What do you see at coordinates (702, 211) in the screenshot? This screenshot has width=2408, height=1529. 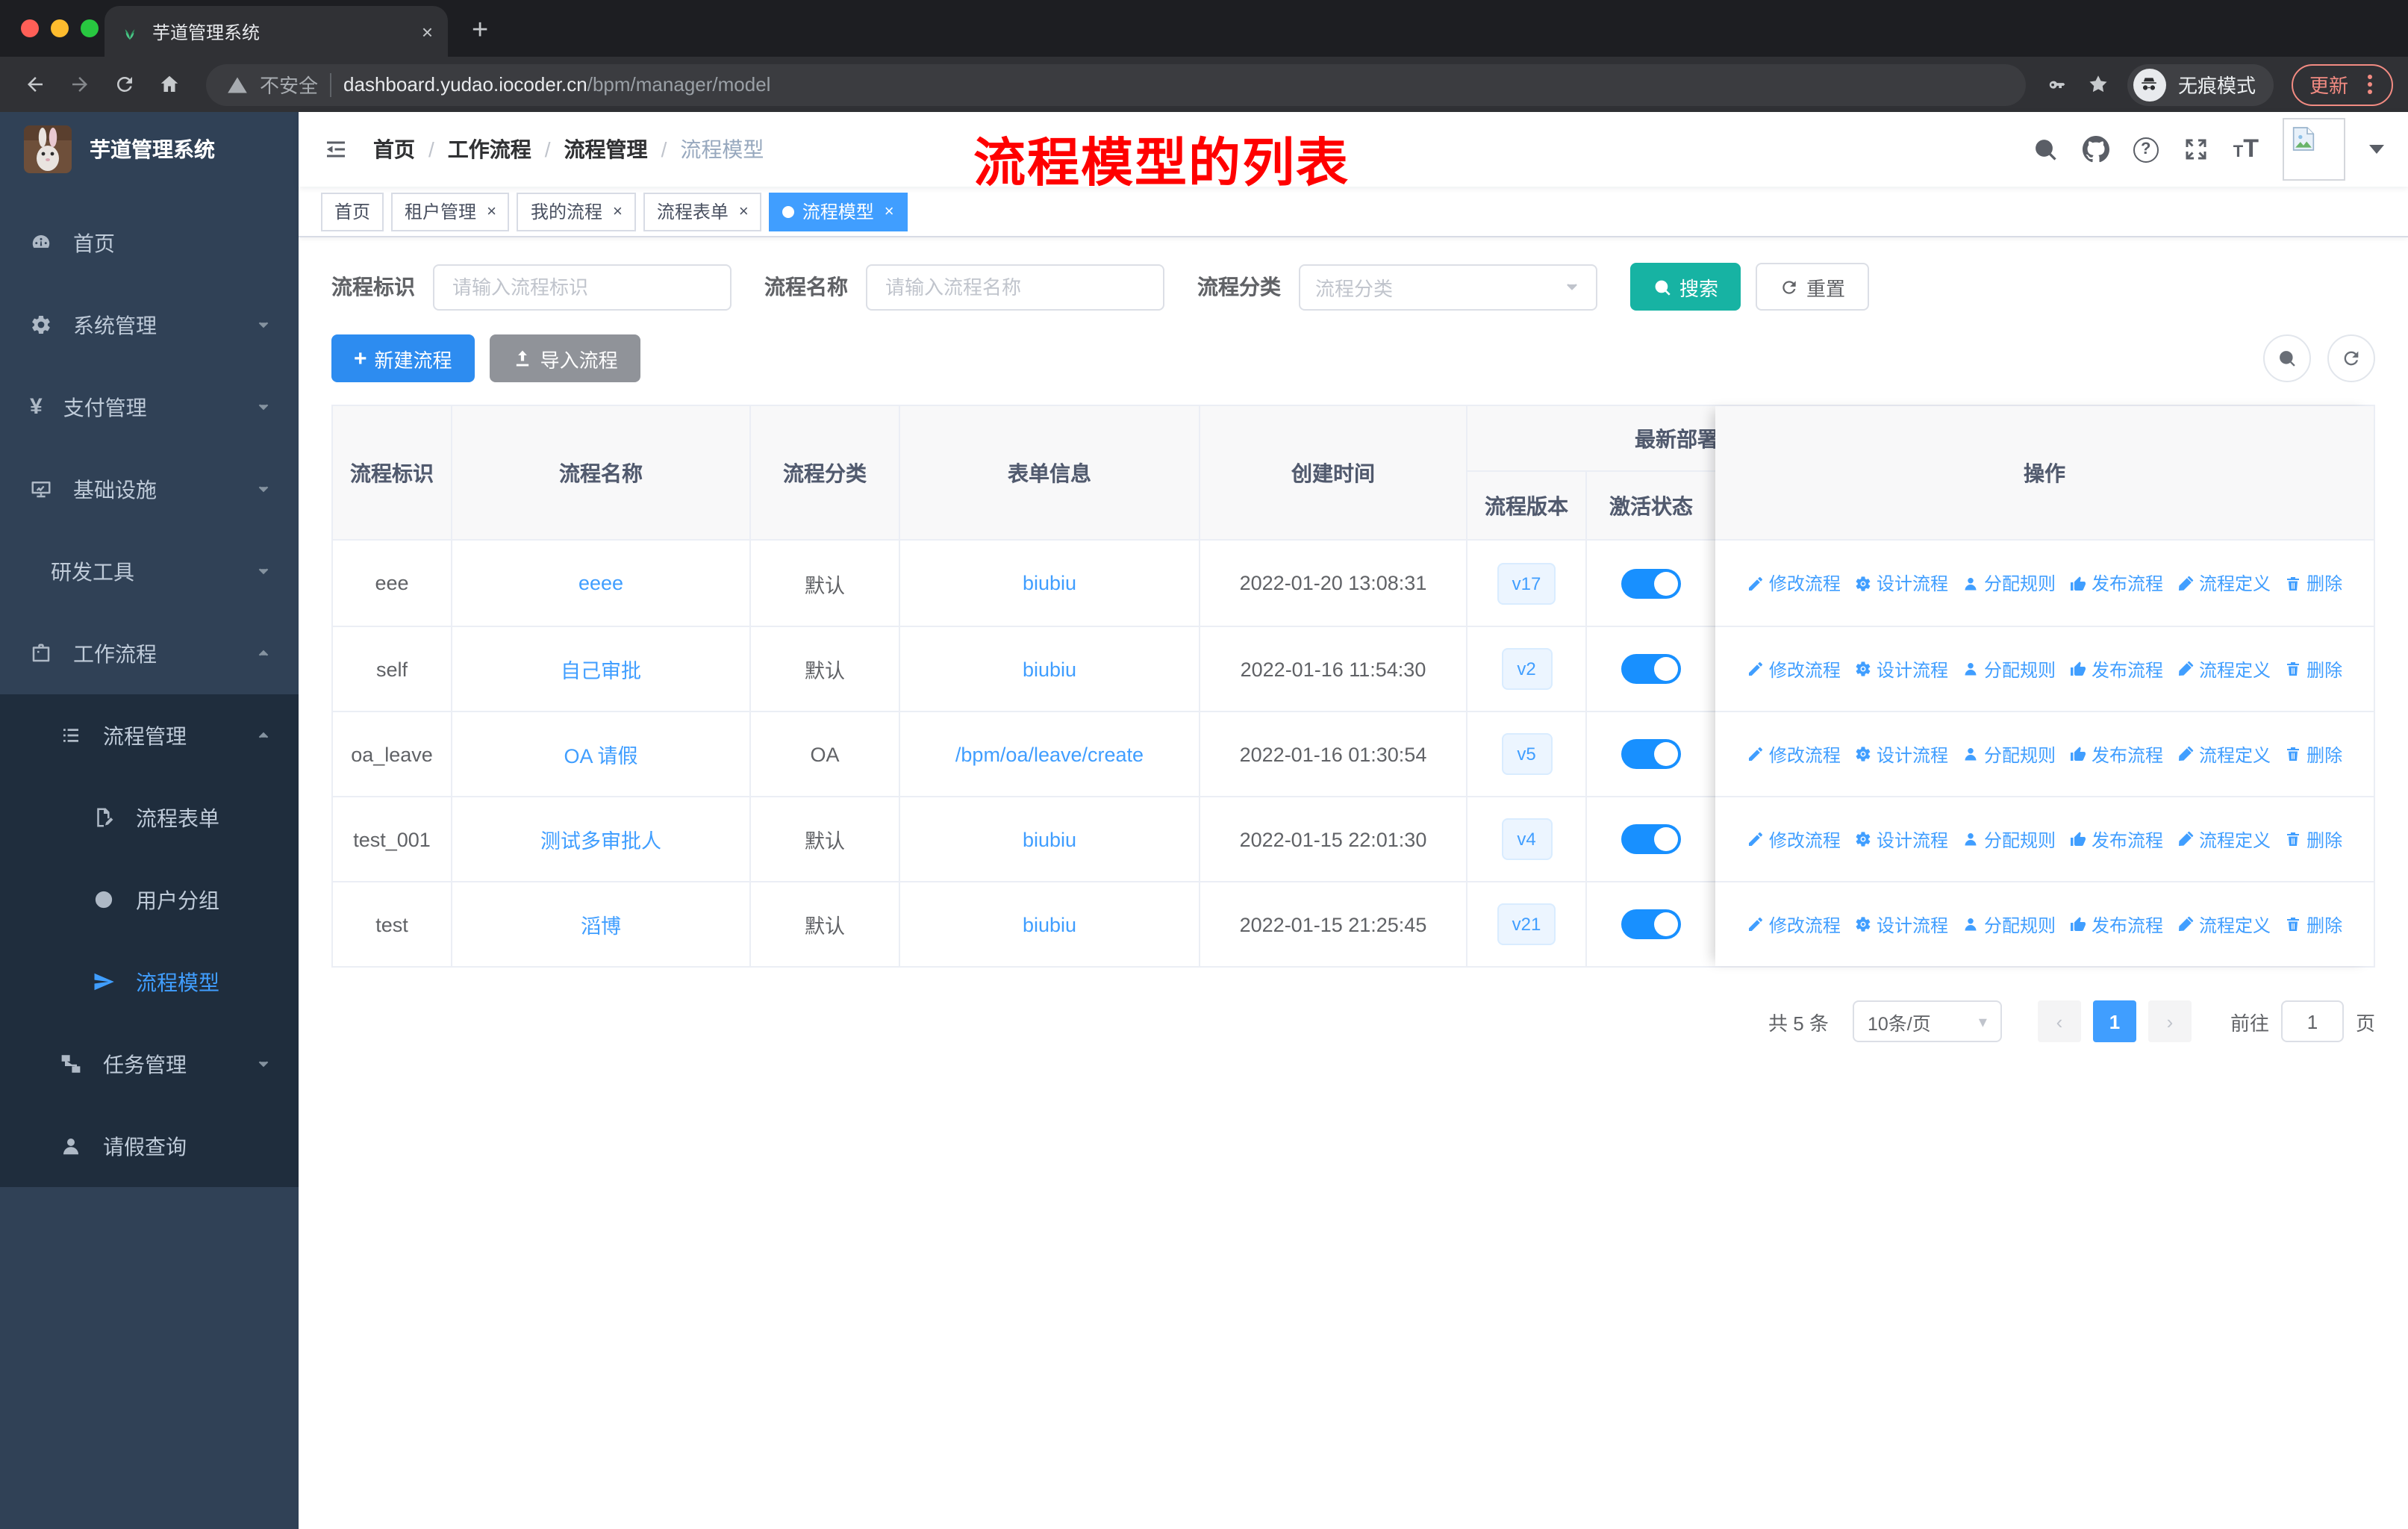 I see `tab-process-form: 流程表单 ×` at bounding box center [702, 211].